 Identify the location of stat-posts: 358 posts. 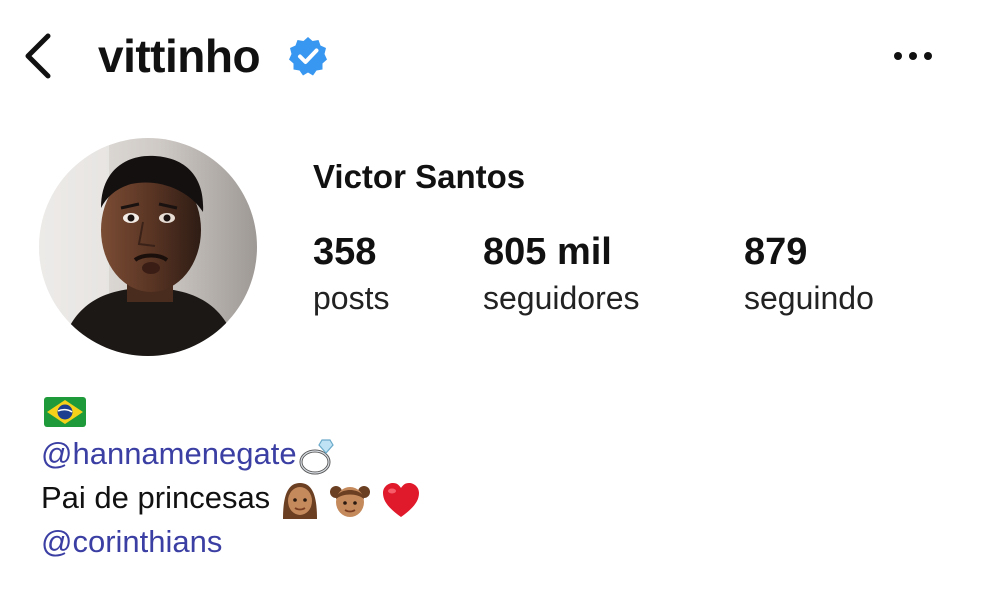
(351, 274).